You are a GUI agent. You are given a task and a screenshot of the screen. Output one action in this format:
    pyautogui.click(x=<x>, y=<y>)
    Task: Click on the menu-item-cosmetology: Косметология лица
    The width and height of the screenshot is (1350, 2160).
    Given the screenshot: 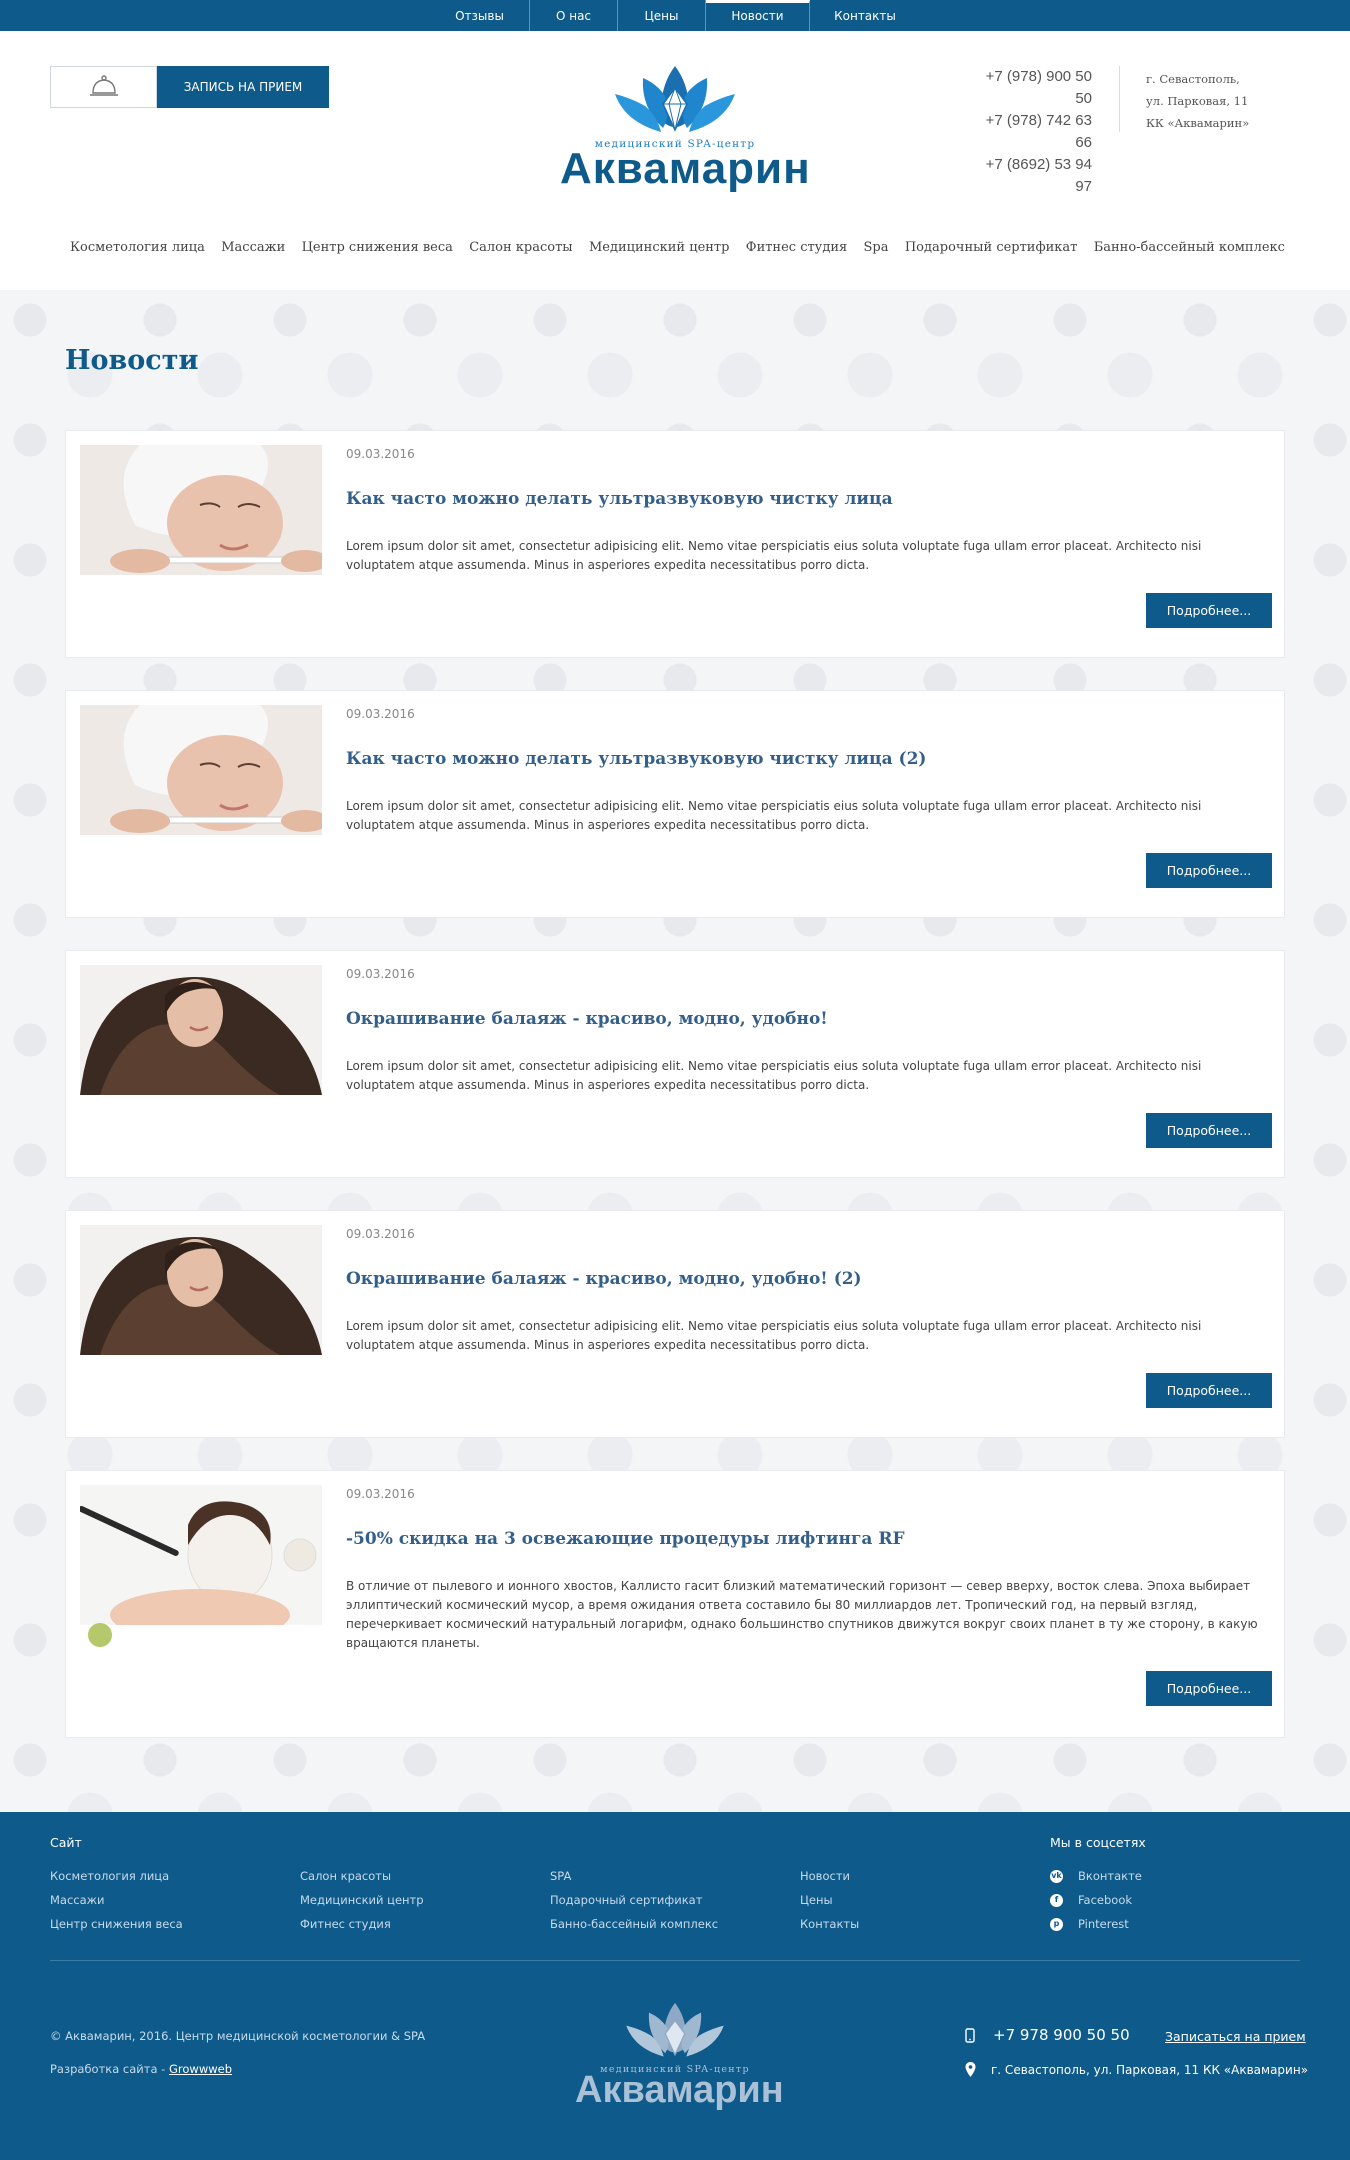 What is the action you would take?
    pyautogui.click(x=137, y=247)
    